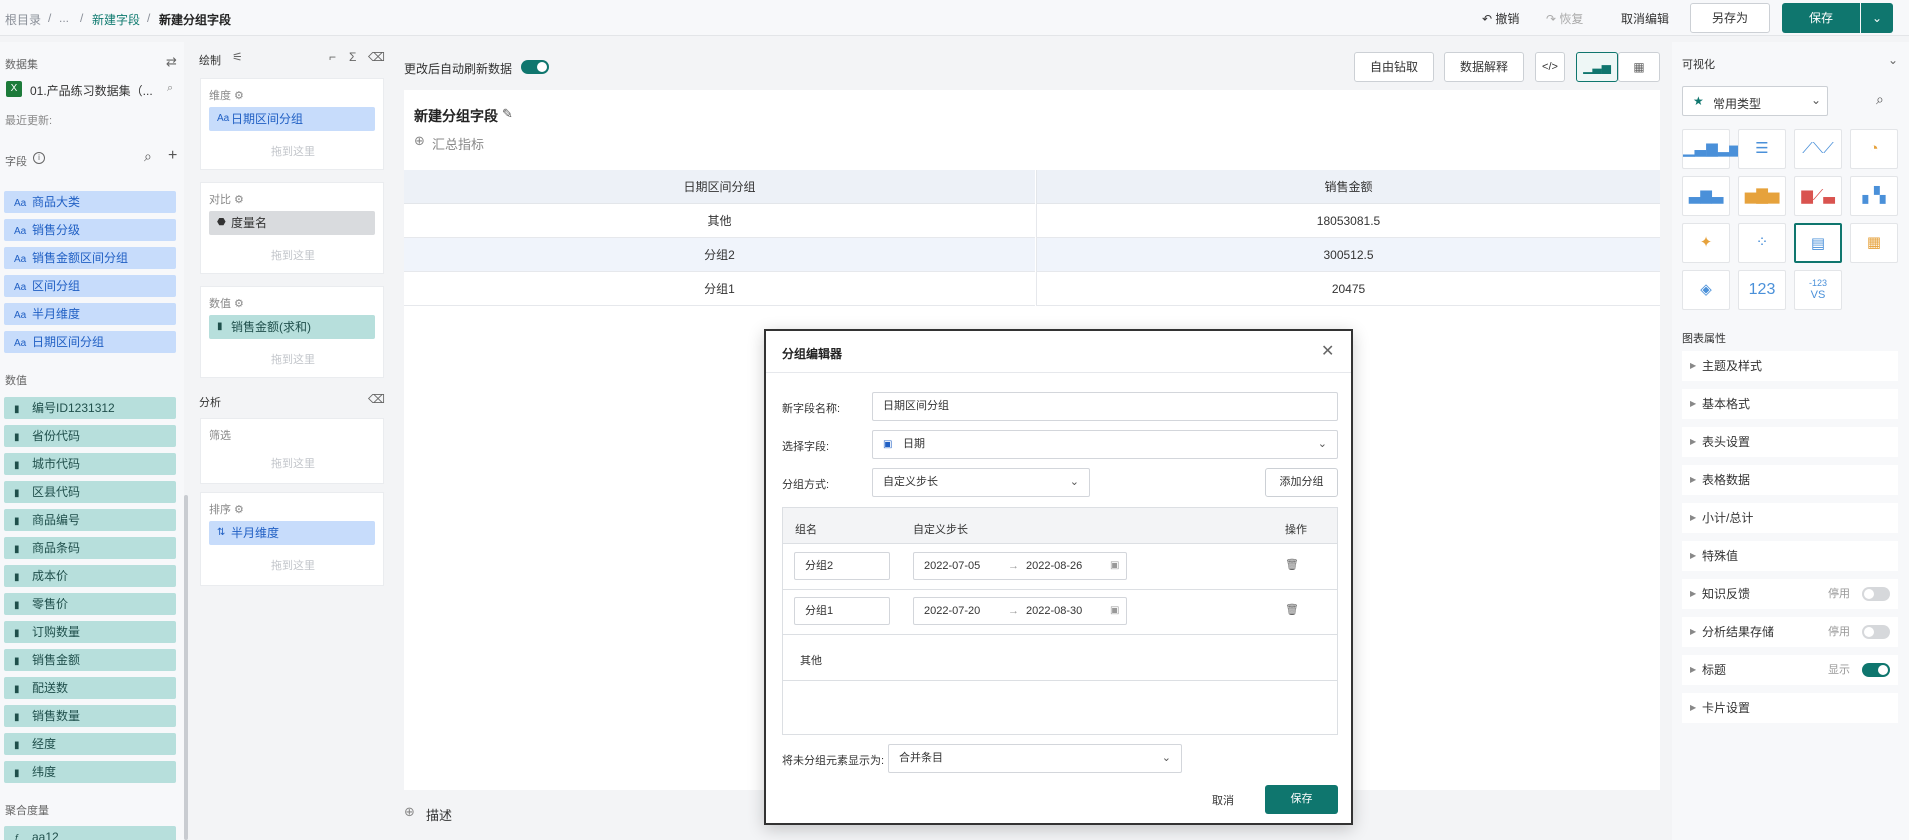 The image size is (1909, 840). I want to click on compare-pill: ⬣ 度量名, so click(292, 223).